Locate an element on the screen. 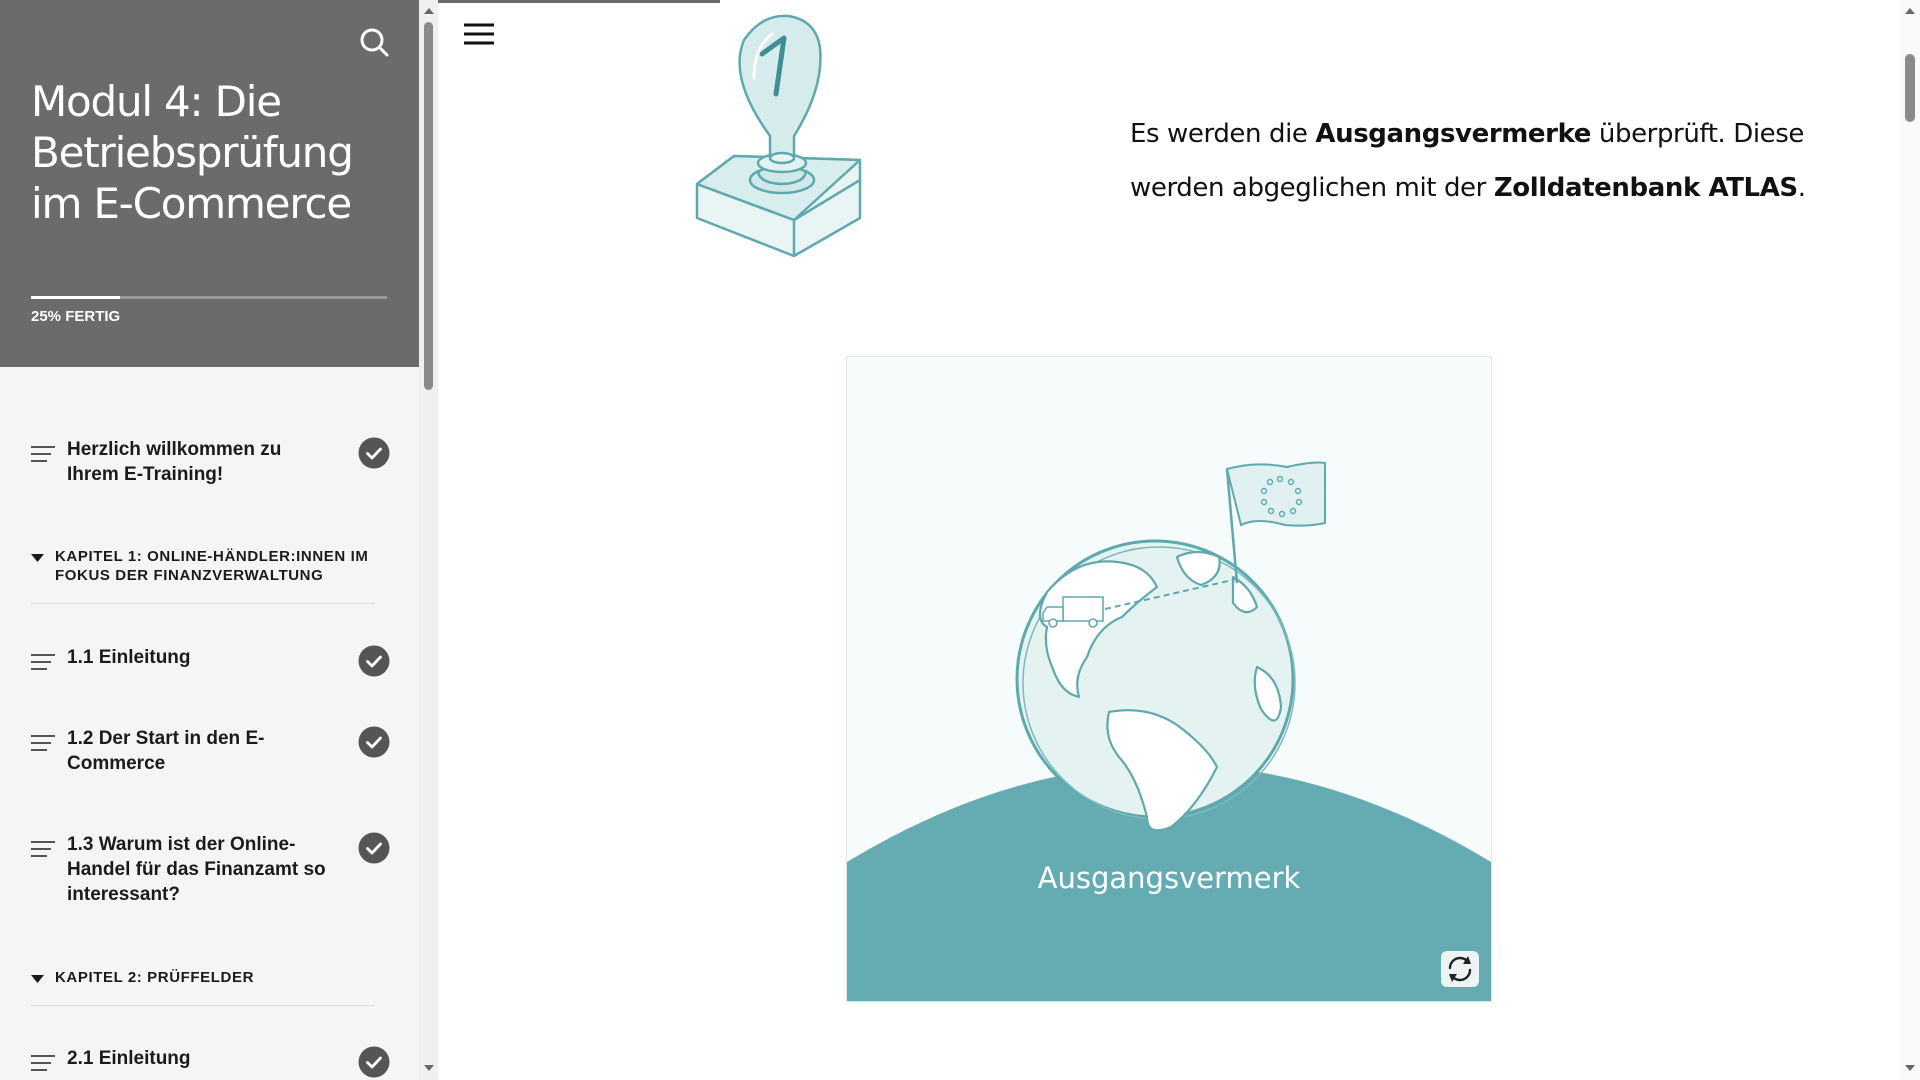 This screenshot has width=1920, height=1080. toc-lesson-1-2: 1.2 Der Start in den E-Commerce is located at coordinates (211, 751).